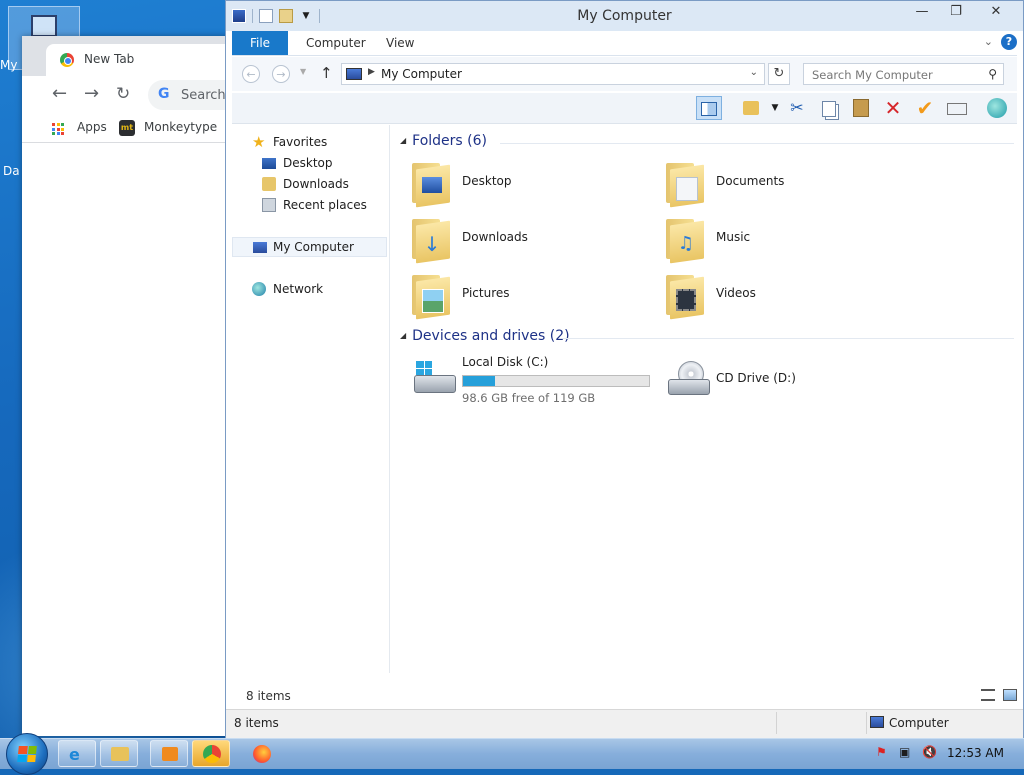  Describe the element at coordinates (487, 181) in the screenshot. I see `folder-label: Desktop` at that location.